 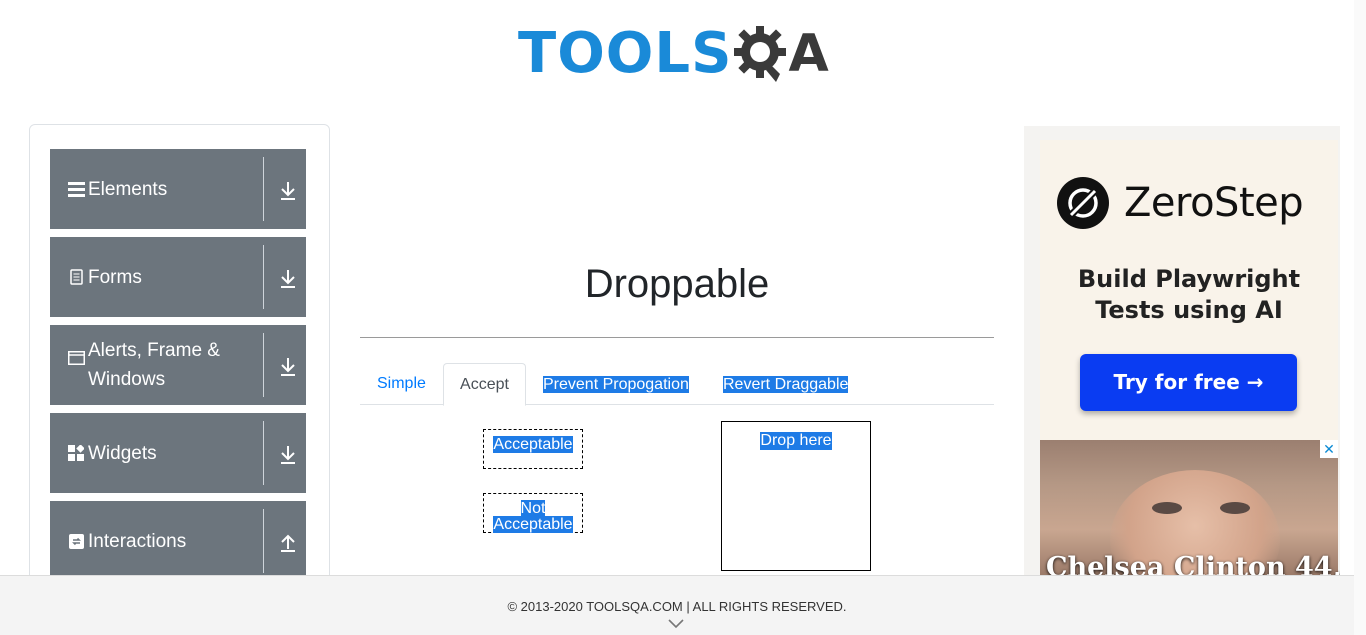 I want to click on upload-icon, so click(x=288, y=543).